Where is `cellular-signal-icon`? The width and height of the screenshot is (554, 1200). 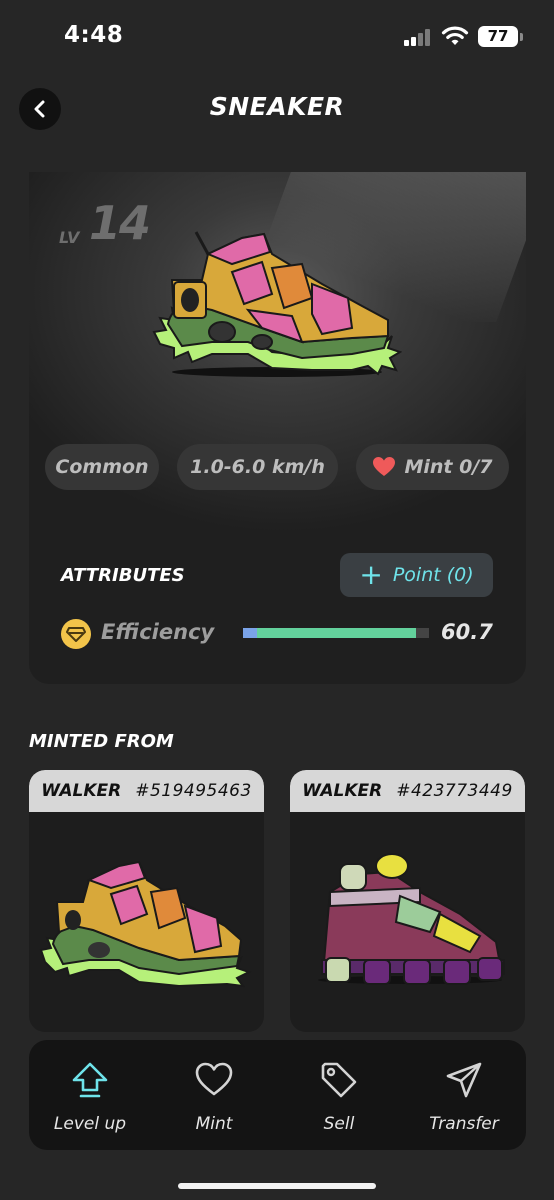
cellular-signal-icon is located at coordinates (418, 37).